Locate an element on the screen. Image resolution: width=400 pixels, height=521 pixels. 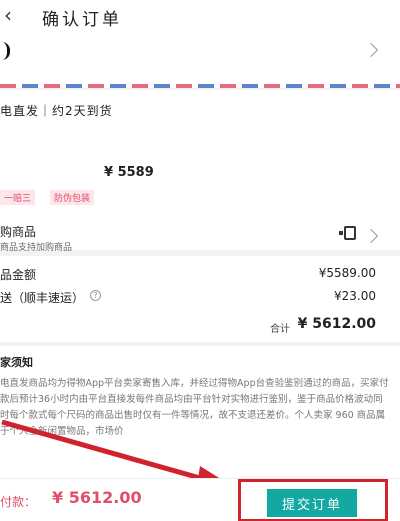
addon-subtitle: 商品支持加购商品 is located at coordinates (36, 248).